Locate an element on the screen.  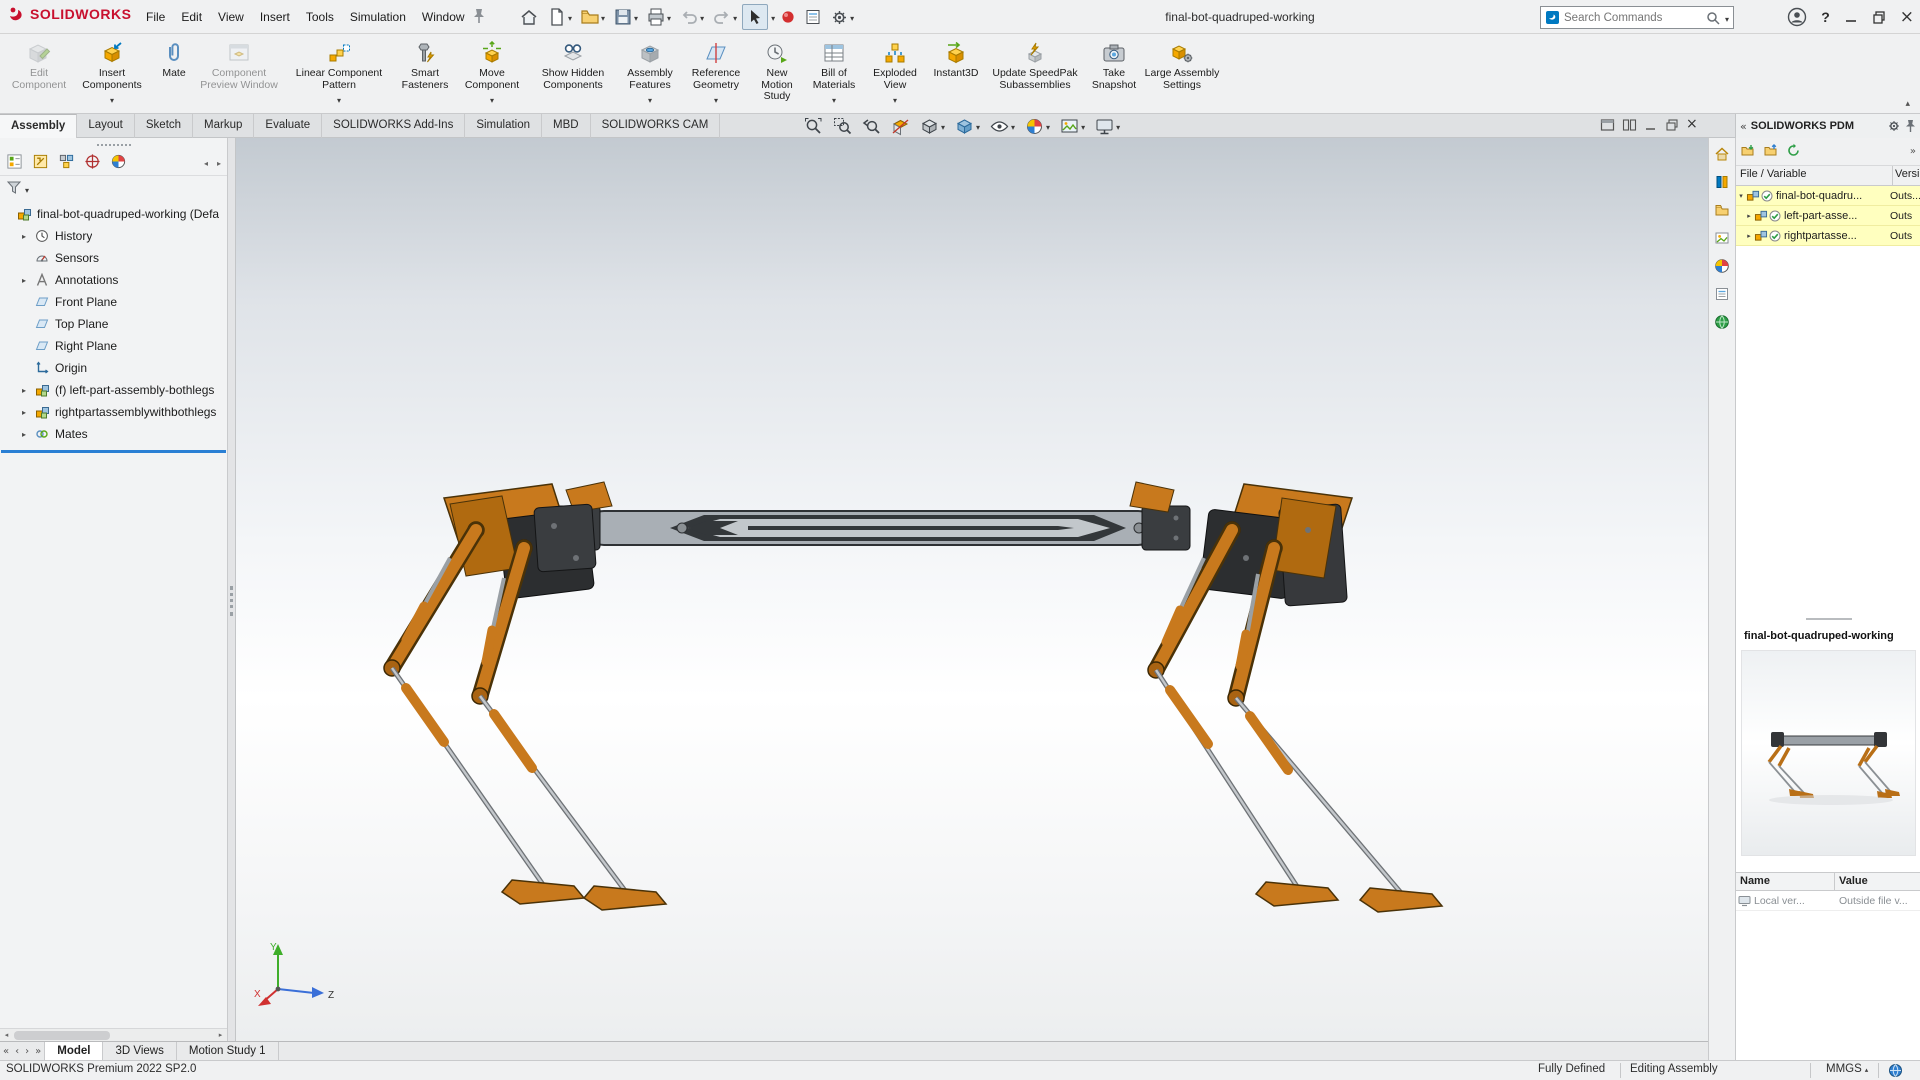
help-icon: ? is located at coordinates (1825, 17).